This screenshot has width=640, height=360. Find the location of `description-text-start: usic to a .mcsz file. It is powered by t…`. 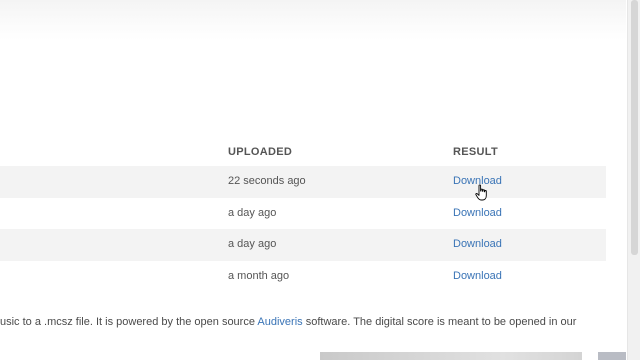

description-text-start: usic to a .mcsz file. It is powered by t… is located at coordinates (129, 322).